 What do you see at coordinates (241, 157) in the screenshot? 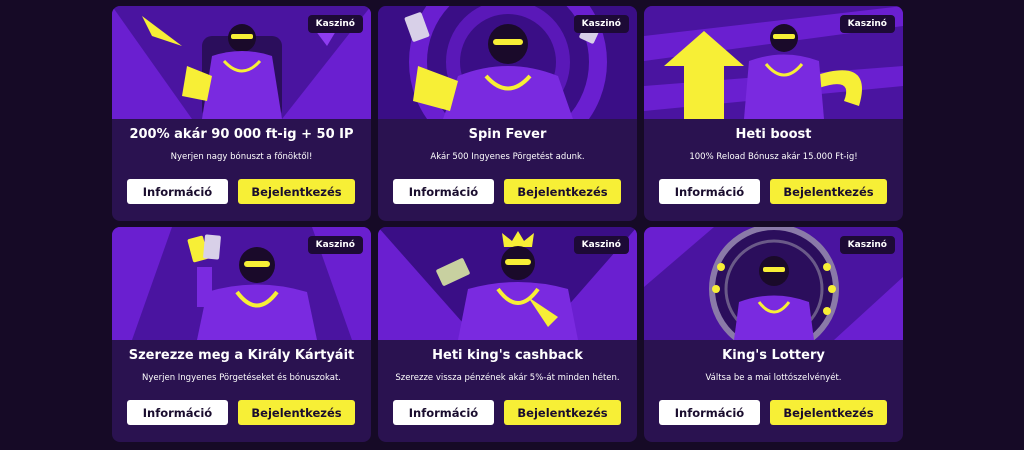
I see `promo-description: Nyerjen nagy bónuszt a főnöktől!` at bounding box center [241, 157].